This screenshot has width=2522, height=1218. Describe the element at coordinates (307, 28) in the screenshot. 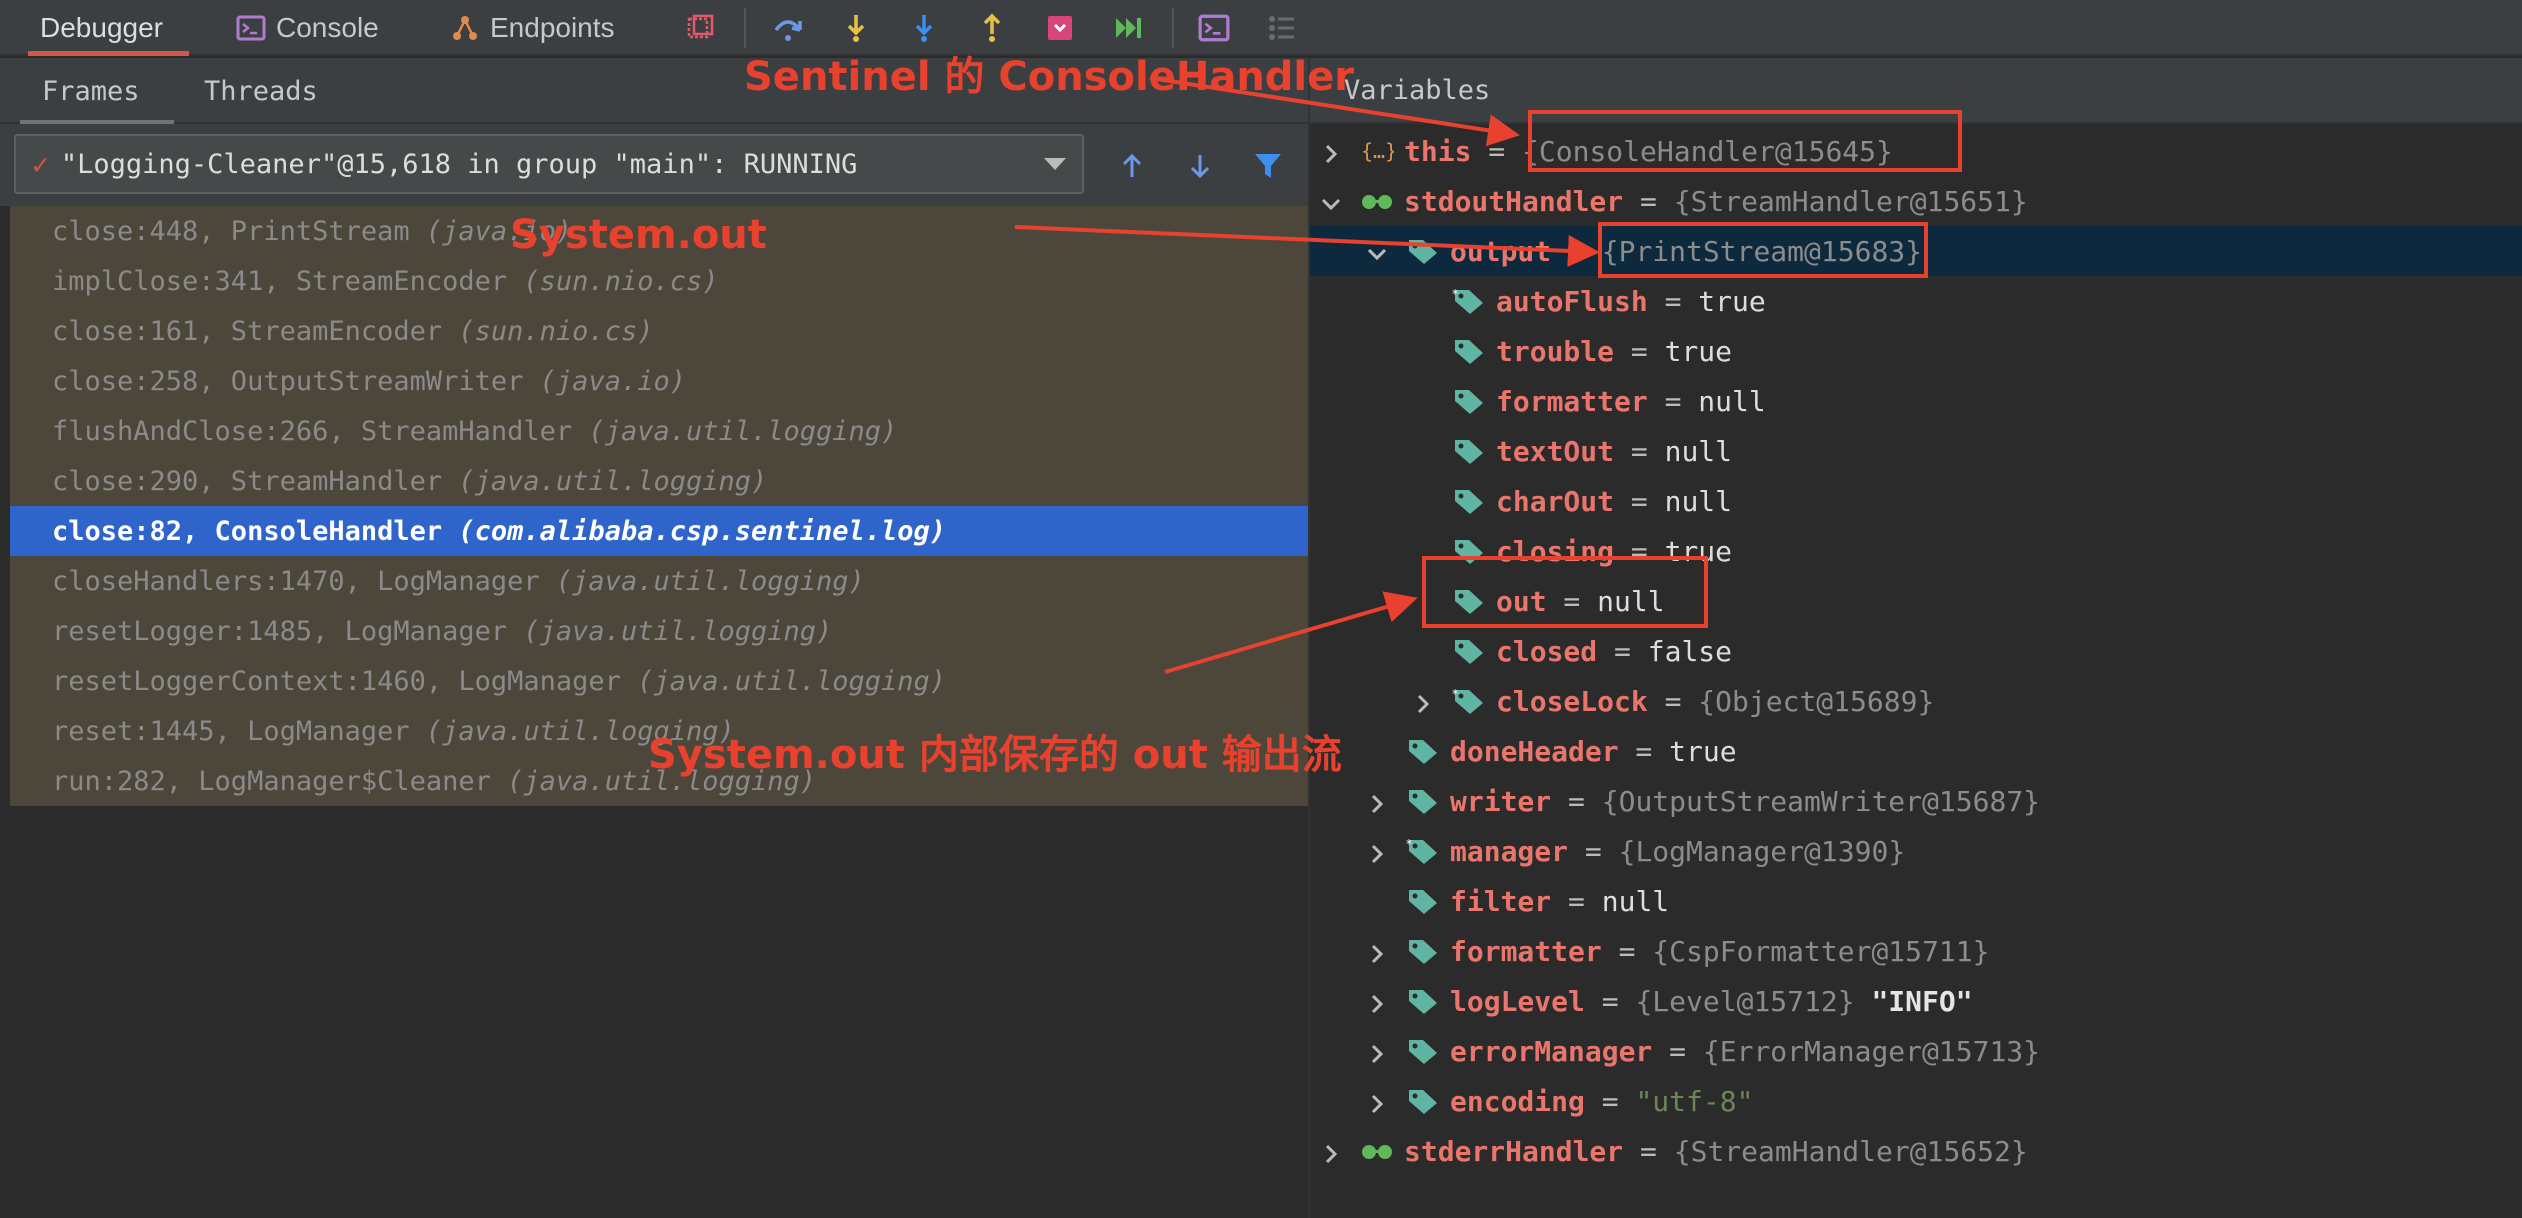

I see `tab-console: Console` at that location.